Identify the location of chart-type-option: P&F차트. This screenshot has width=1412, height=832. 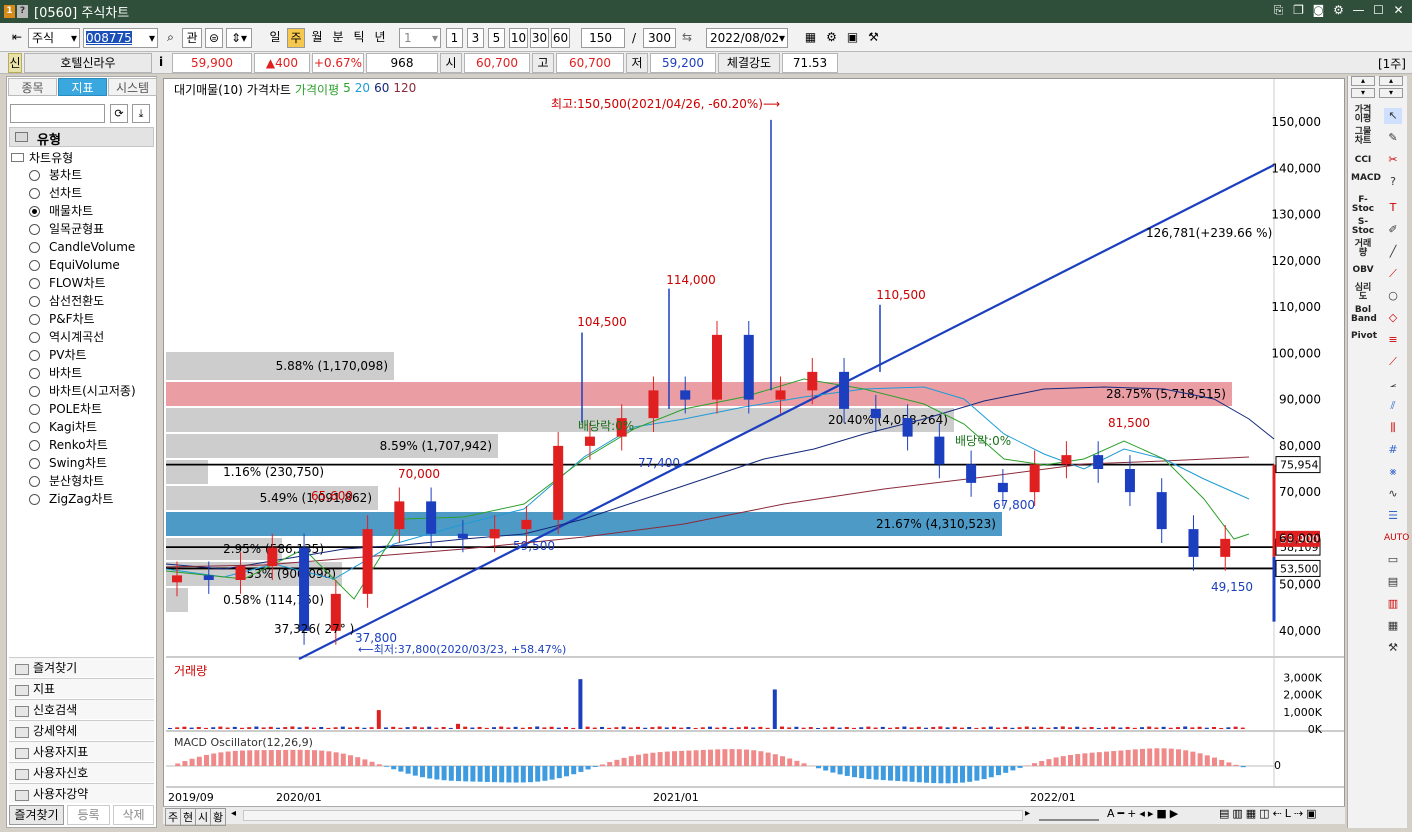
(62, 319).